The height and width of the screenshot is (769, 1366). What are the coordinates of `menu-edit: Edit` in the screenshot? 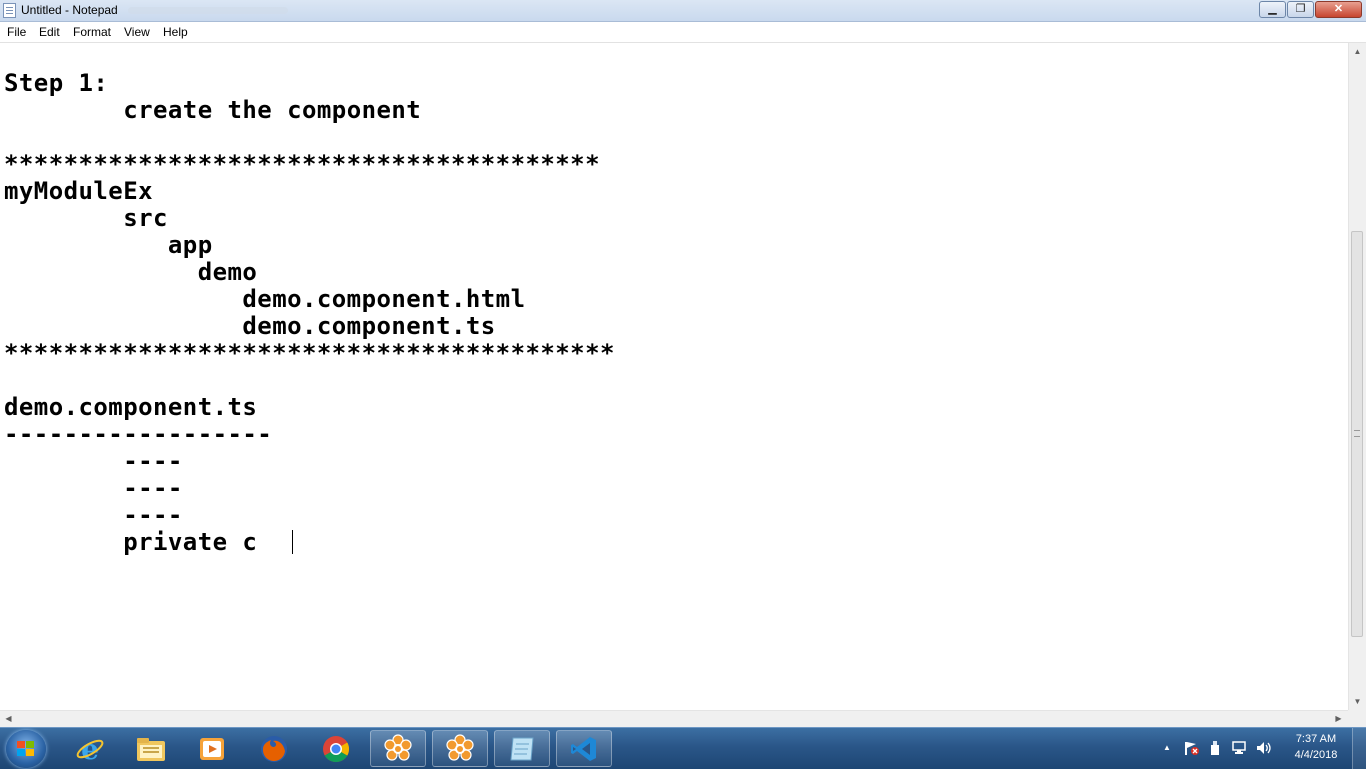 It's located at (49, 32).